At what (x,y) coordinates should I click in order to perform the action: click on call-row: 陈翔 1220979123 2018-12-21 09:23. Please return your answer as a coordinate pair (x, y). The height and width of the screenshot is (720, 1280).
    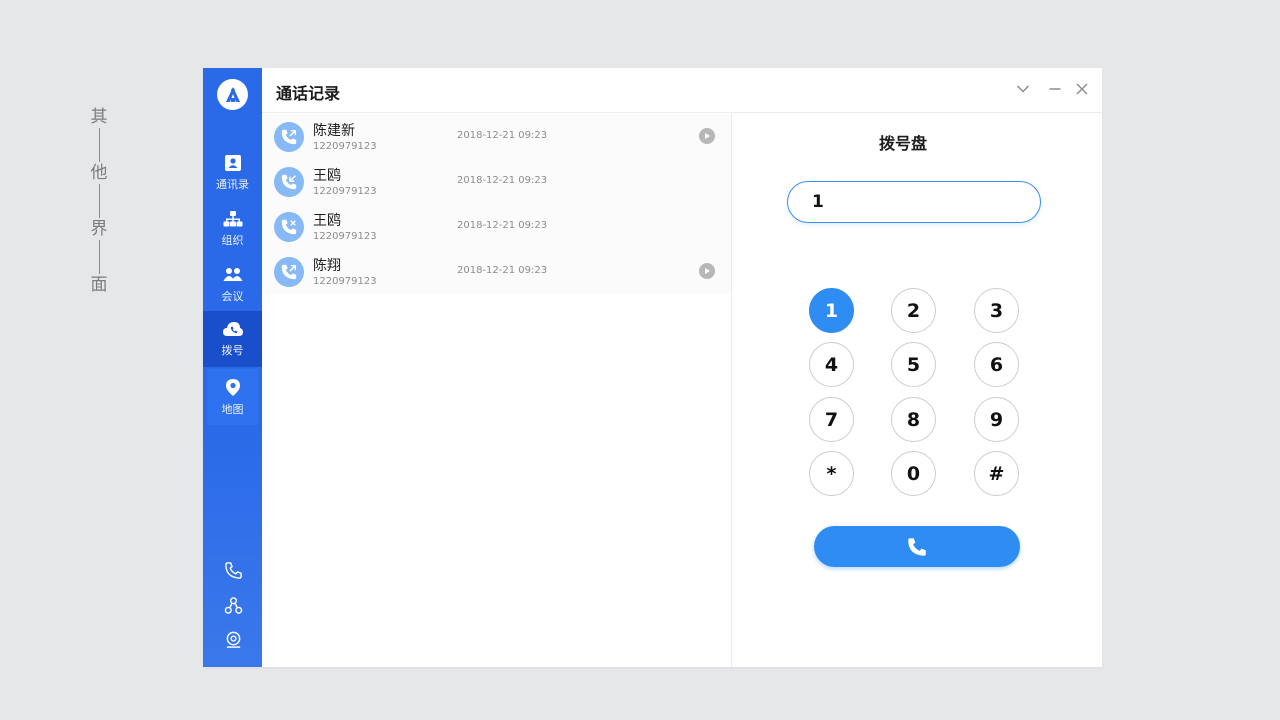
    Looking at the image, I should click on (496, 271).